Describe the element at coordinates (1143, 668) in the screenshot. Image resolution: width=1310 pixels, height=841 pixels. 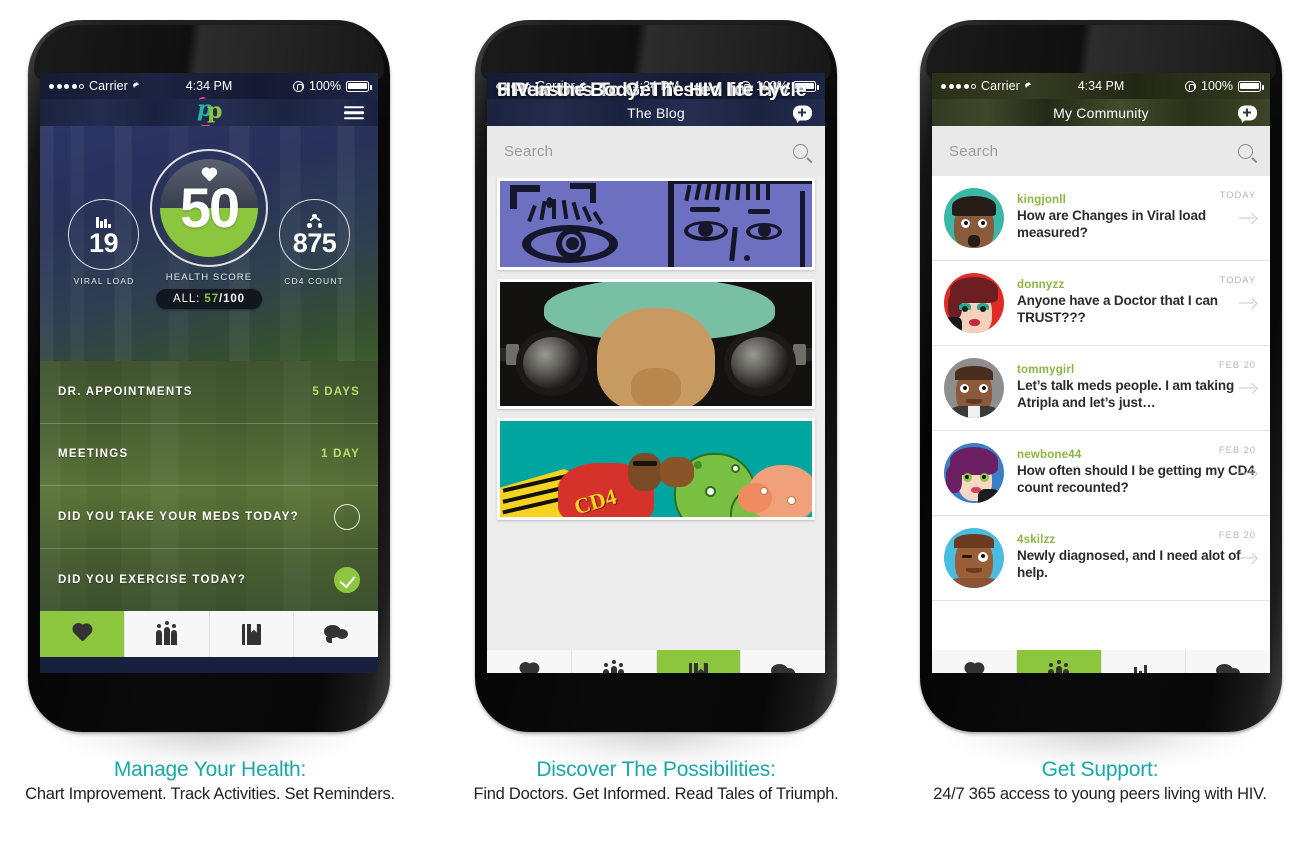
I see `chart-icon` at that location.